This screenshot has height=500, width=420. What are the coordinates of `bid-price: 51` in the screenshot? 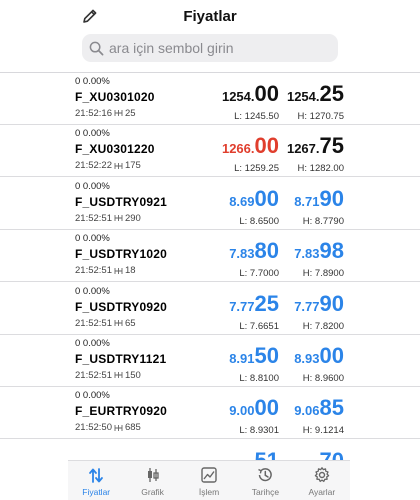 It's located at (267, 454).